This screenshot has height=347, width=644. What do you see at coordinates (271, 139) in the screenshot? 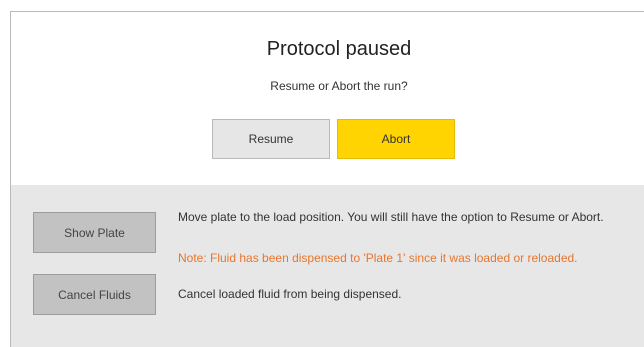
I see `resume-button: Resume` at bounding box center [271, 139].